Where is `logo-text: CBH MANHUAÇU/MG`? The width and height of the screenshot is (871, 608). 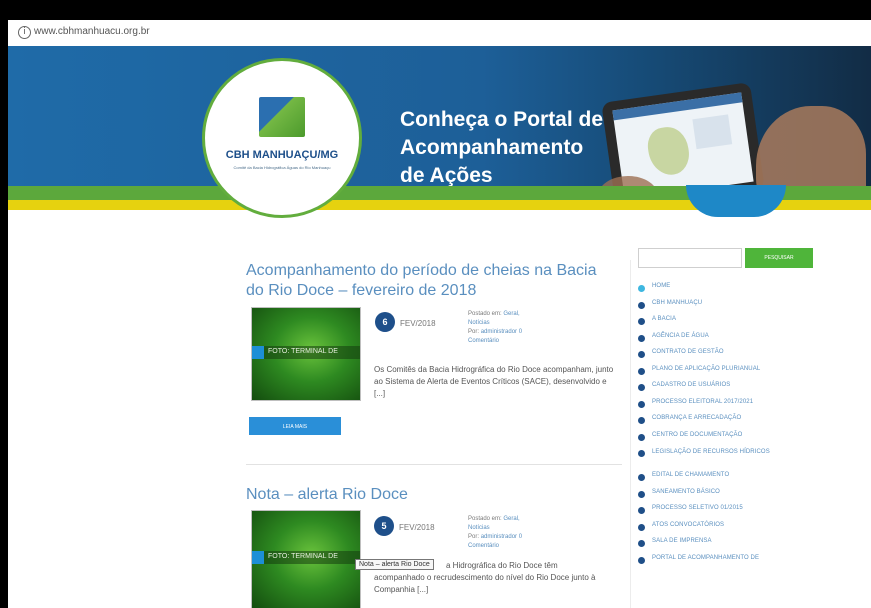
logo-text: CBH MANHUAÇU/MG is located at coordinates (282, 155).